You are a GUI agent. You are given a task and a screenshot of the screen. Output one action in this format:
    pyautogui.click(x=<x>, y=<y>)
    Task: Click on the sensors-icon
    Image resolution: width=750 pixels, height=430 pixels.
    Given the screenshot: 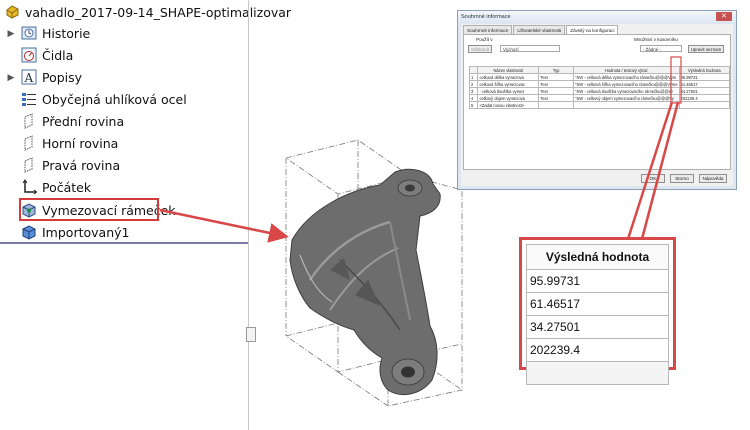 What is the action you would take?
    pyautogui.click(x=29, y=55)
    